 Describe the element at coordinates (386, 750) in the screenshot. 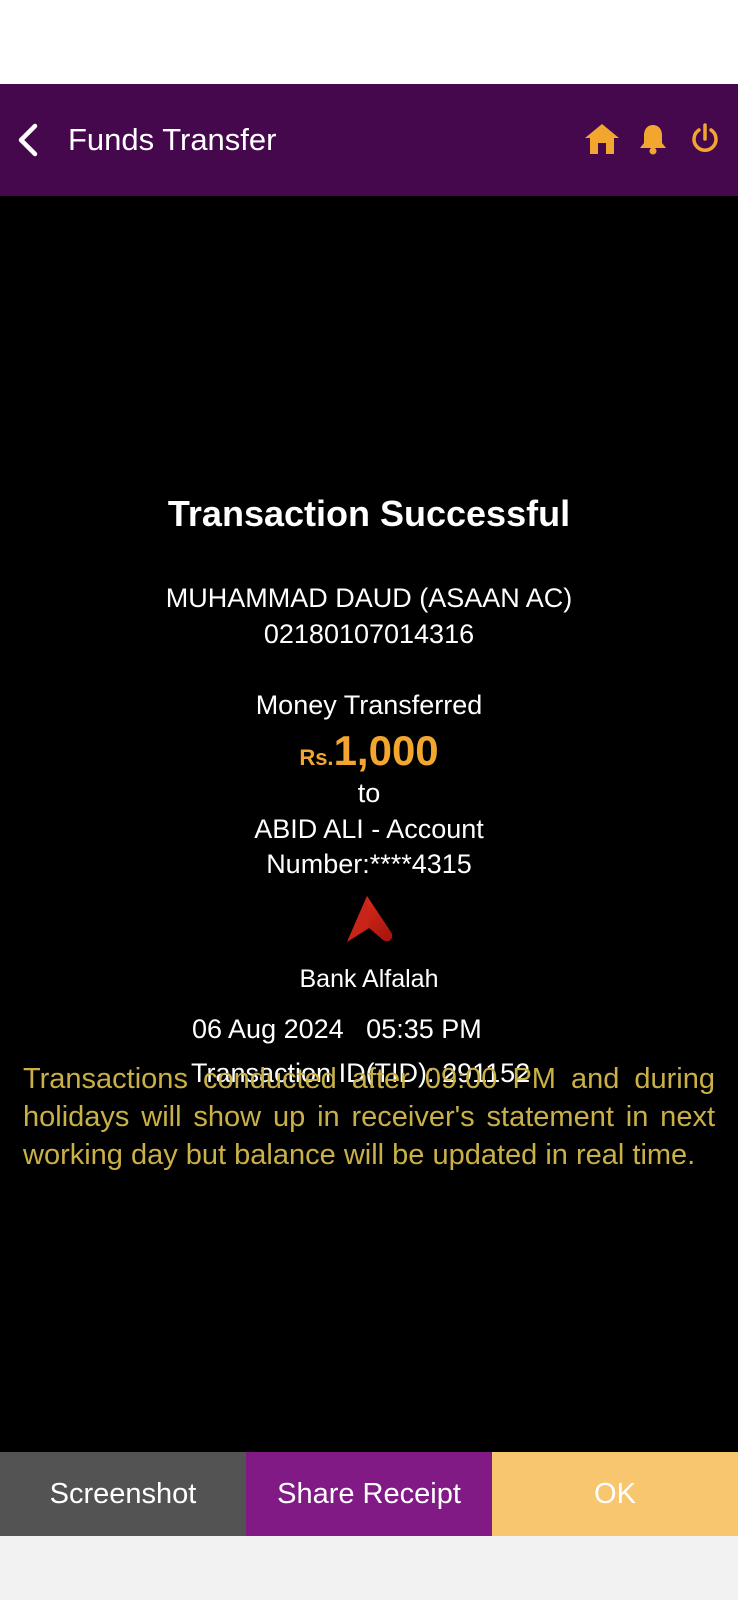

I see `amount-value: 1,000` at that location.